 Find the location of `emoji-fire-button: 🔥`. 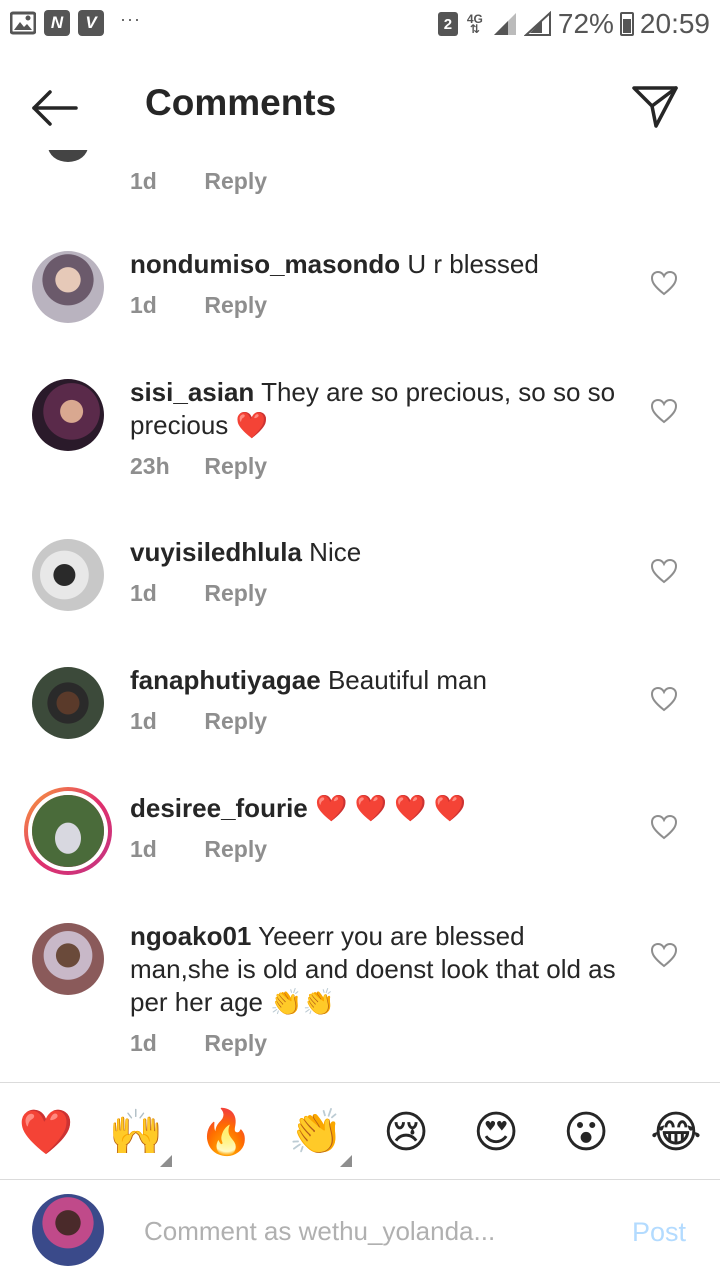

emoji-fire-button: 🔥 is located at coordinates (226, 1133).